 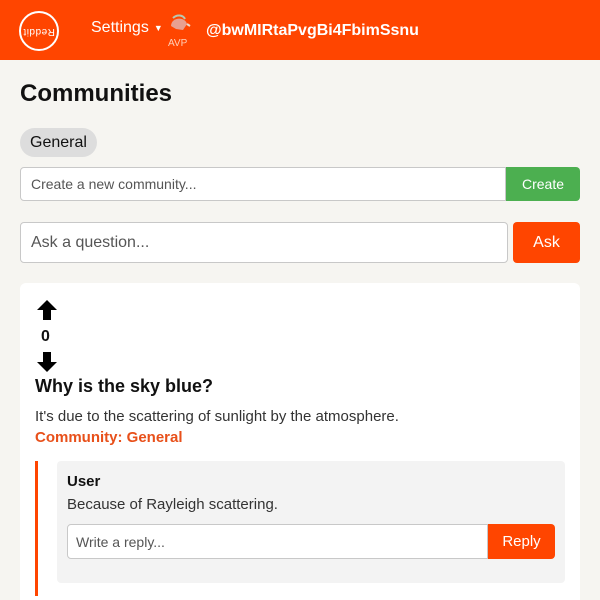 What do you see at coordinates (36, 528) in the screenshot?
I see `thread-line` at bounding box center [36, 528].